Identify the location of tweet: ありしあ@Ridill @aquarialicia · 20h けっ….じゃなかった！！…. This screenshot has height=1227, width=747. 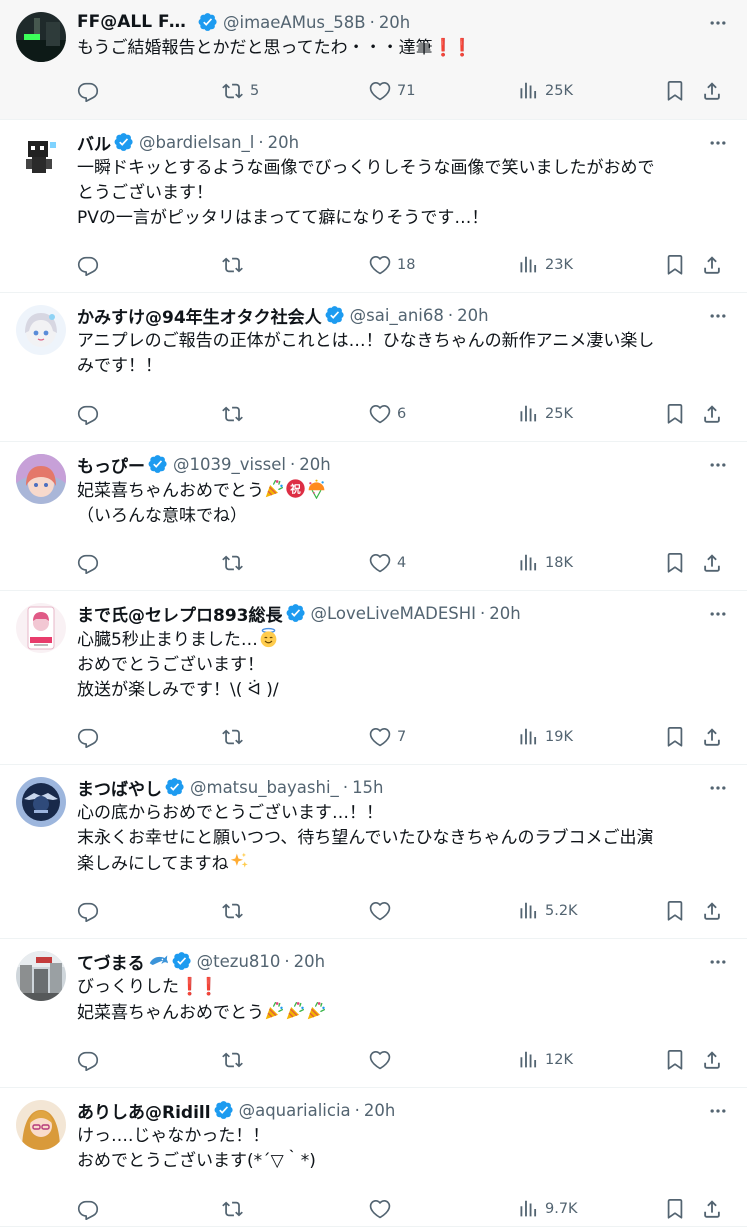
(373, 1157).